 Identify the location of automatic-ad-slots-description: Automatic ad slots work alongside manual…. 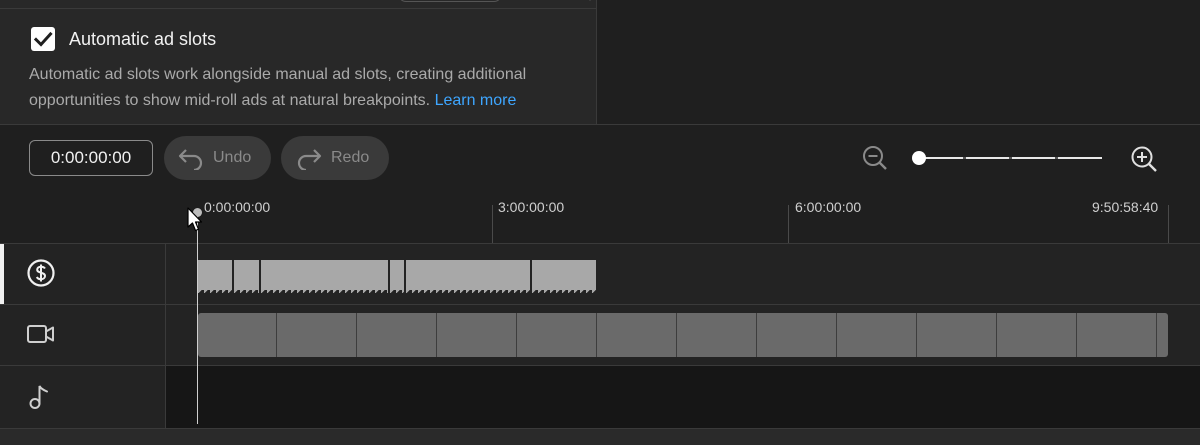
(299, 88).